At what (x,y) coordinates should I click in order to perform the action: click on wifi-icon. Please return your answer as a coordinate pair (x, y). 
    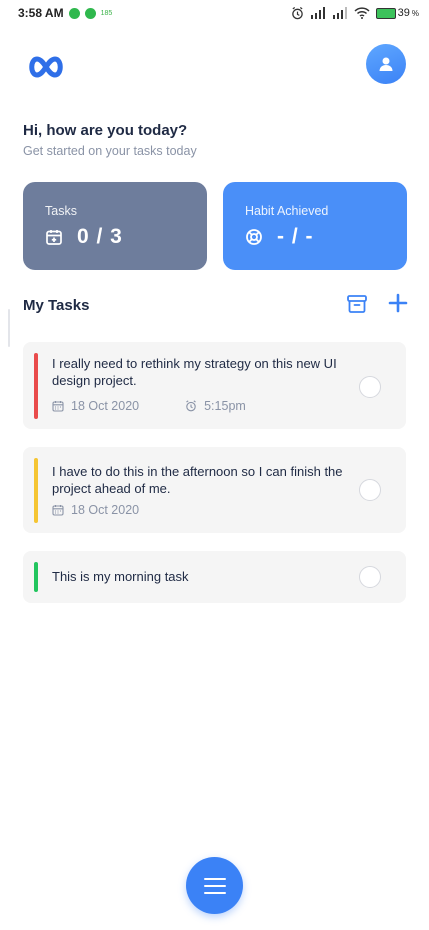
    Looking at the image, I should click on (362, 13).